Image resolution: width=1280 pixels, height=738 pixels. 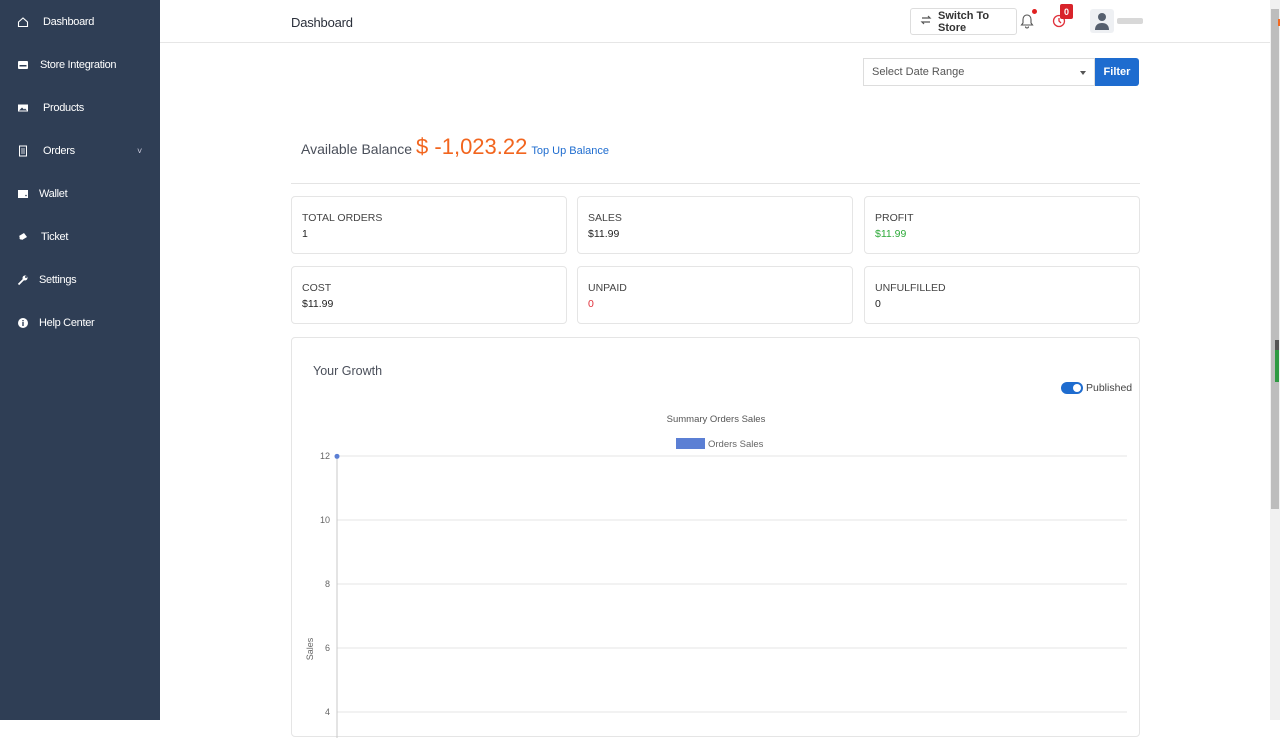 What do you see at coordinates (715, 21) in the screenshot?
I see `top-bar: Dashboard Switch To Store 0` at bounding box center [715, 21].